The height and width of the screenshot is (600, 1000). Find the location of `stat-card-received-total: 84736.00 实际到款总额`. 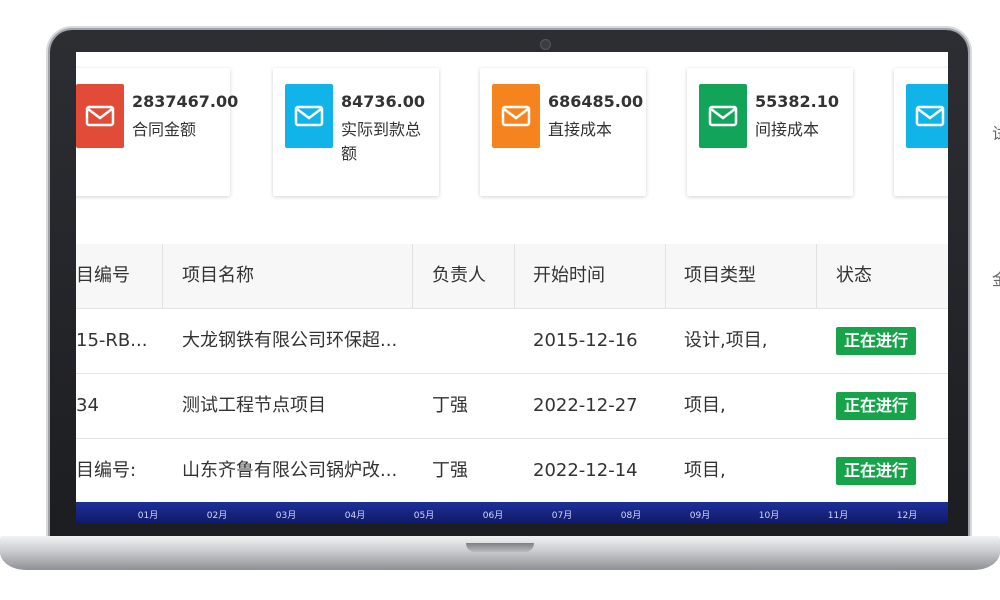

stat-card-received-total: 84736.00 实际到款总额 is located at coordinates (356, 132).